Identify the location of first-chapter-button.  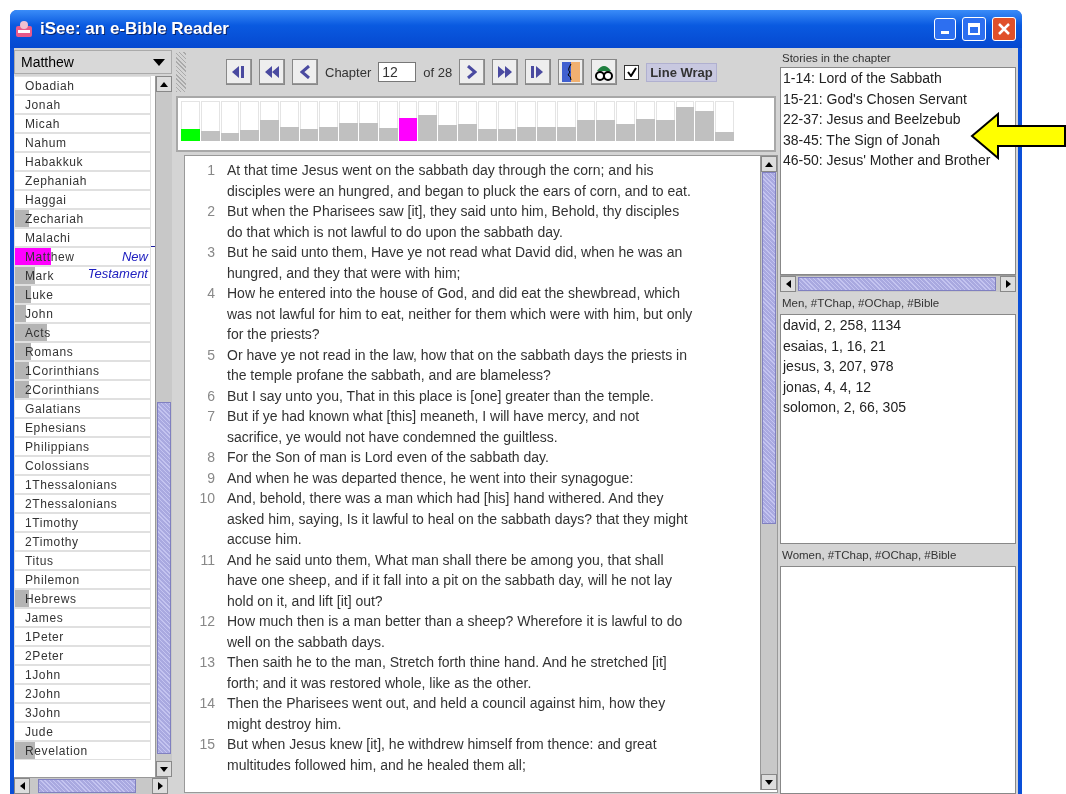
(239, 72).